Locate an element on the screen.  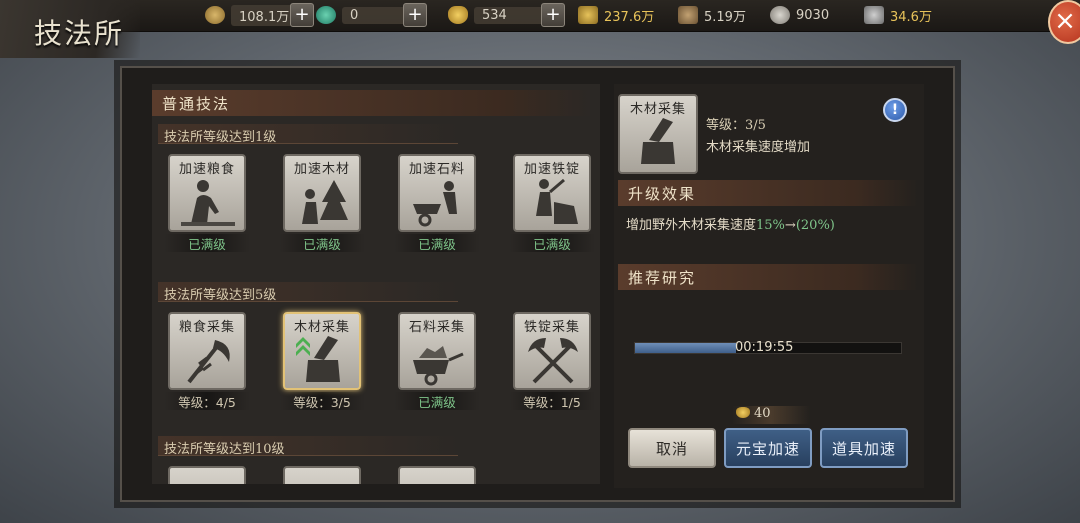
wood-icon is located at coordinates (688, 15).